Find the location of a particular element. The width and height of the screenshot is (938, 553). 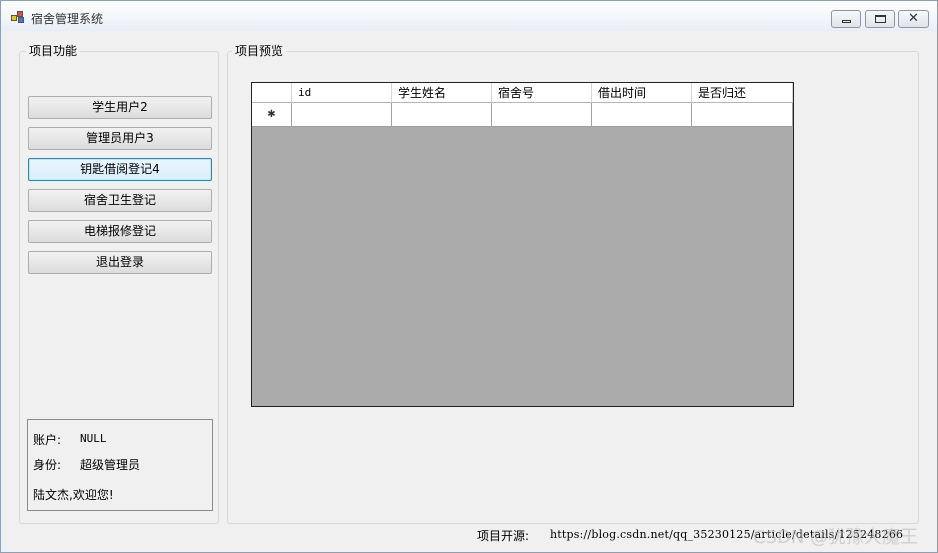

maximize-button is located at coordinates (880, 19).